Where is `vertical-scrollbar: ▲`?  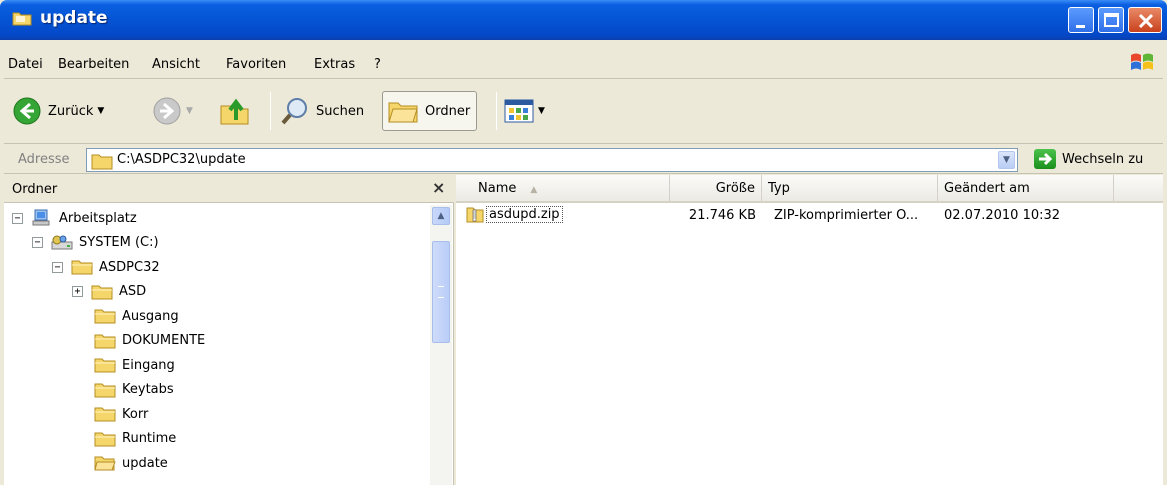 vertical-scrollbar: ▲ is located at coordinates (441, 345).